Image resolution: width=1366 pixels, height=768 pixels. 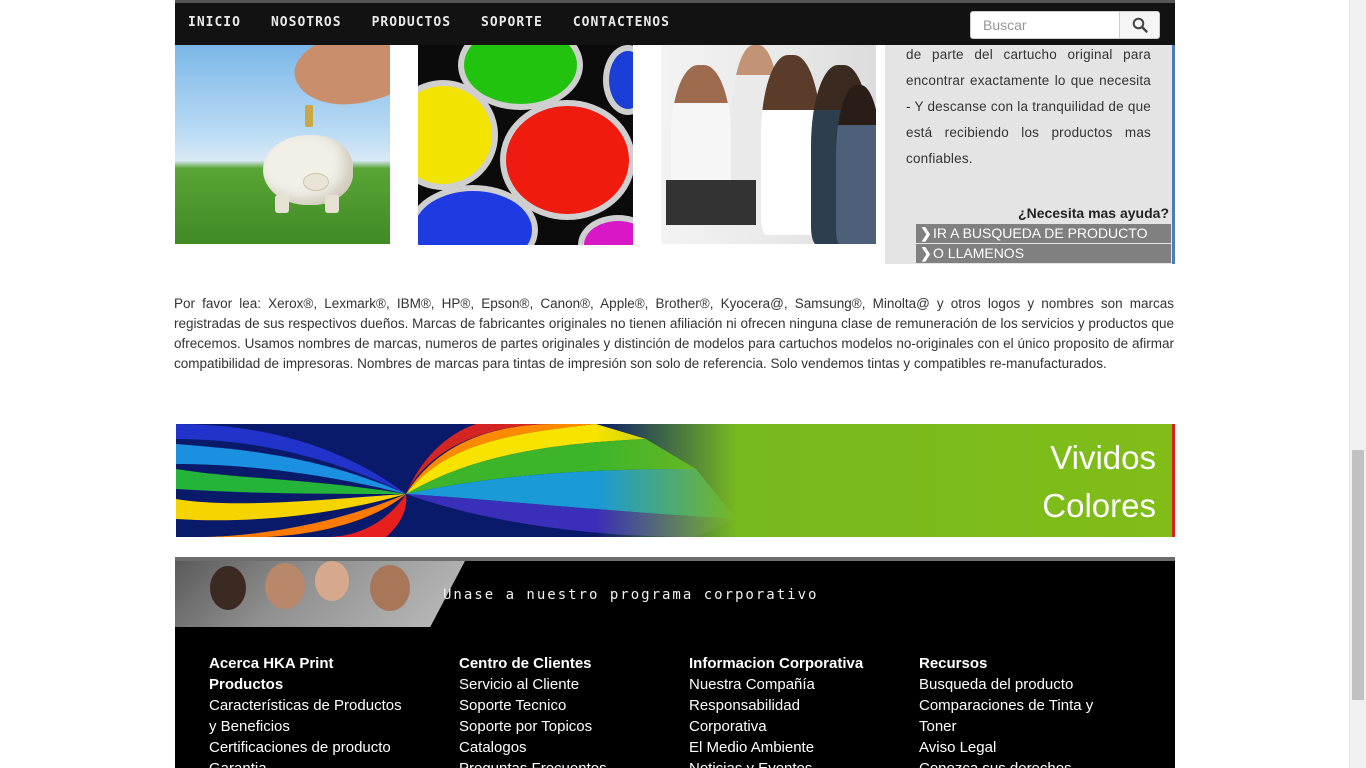 I want to click on color-swirl-graphic, so click(x=456, y=480).